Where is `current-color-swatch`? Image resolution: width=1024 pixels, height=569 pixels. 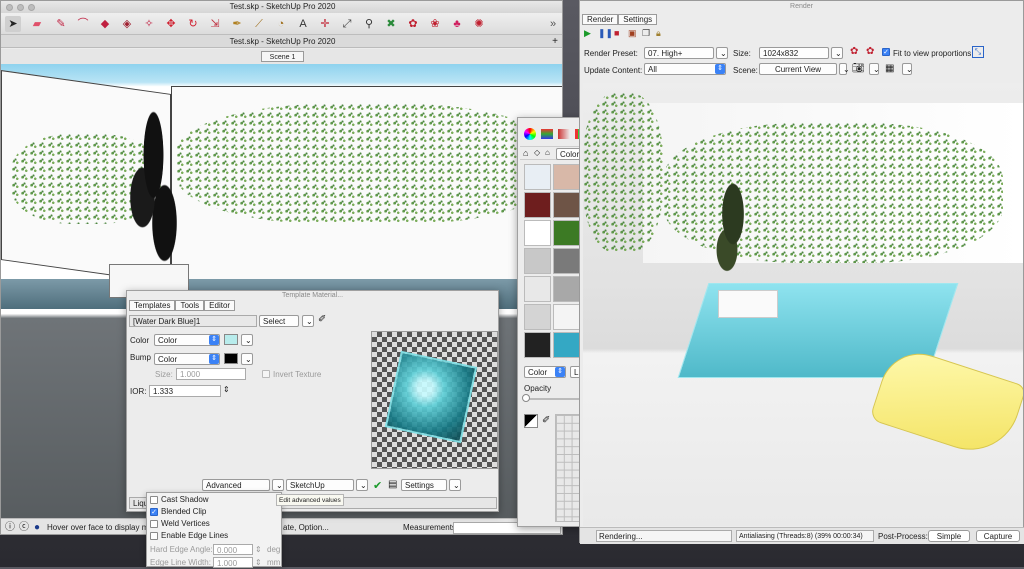
current-color-swatch is located at coordinates (531, 421).